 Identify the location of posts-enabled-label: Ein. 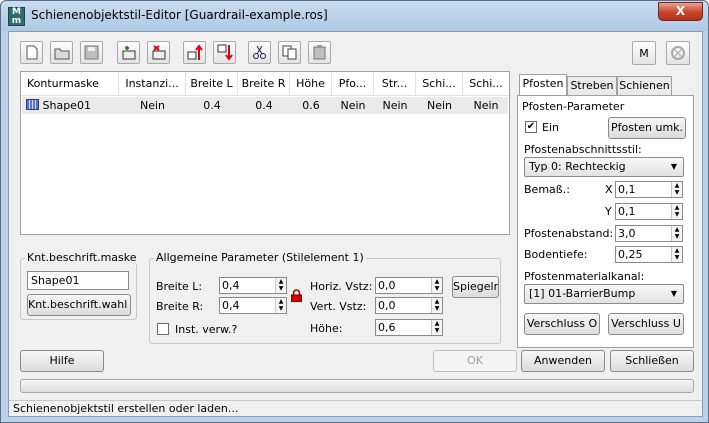
(550, 127).